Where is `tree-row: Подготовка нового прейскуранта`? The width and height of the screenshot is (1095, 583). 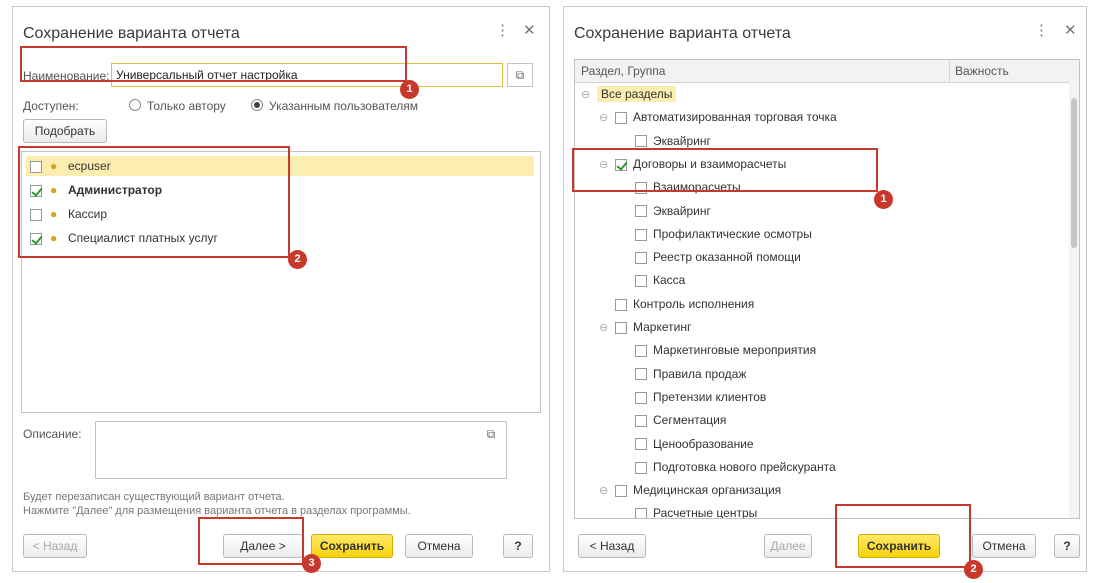 tree-row: Подготовка нового прейскуранта is located at coordinates (727, 467).